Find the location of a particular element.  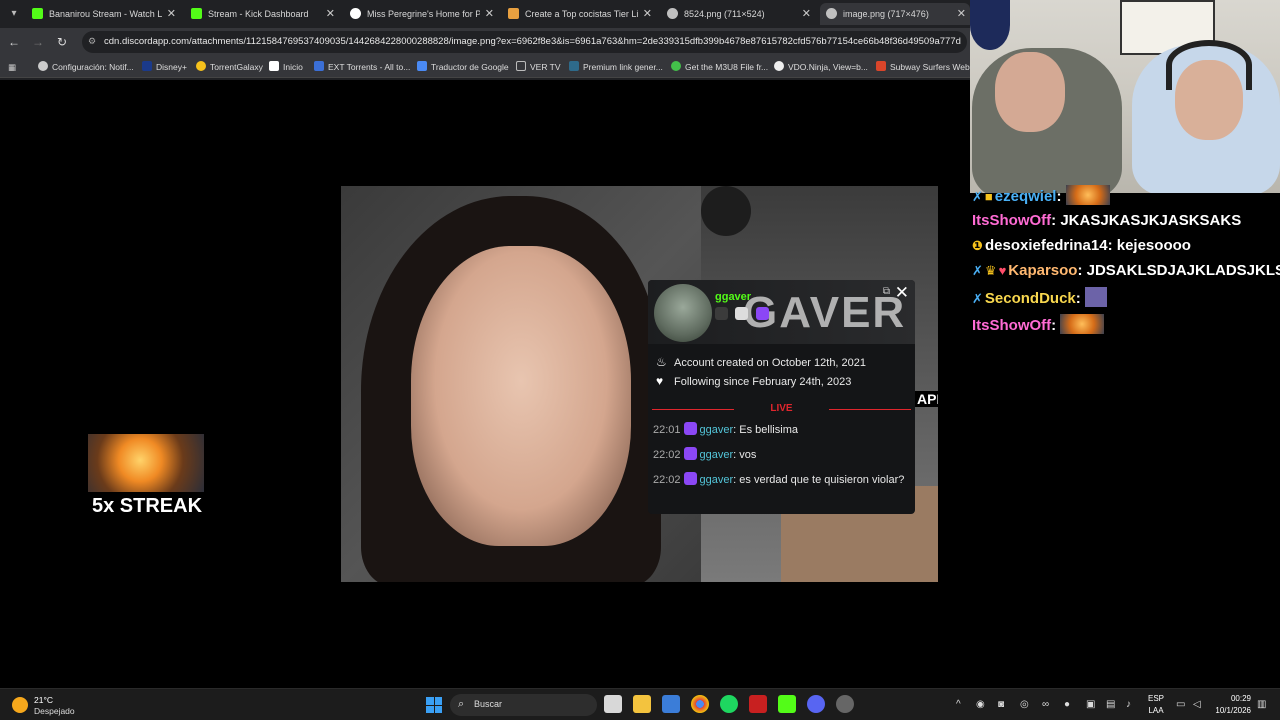

chevron-up-icon: ^ is located at coordinates (958, 704).